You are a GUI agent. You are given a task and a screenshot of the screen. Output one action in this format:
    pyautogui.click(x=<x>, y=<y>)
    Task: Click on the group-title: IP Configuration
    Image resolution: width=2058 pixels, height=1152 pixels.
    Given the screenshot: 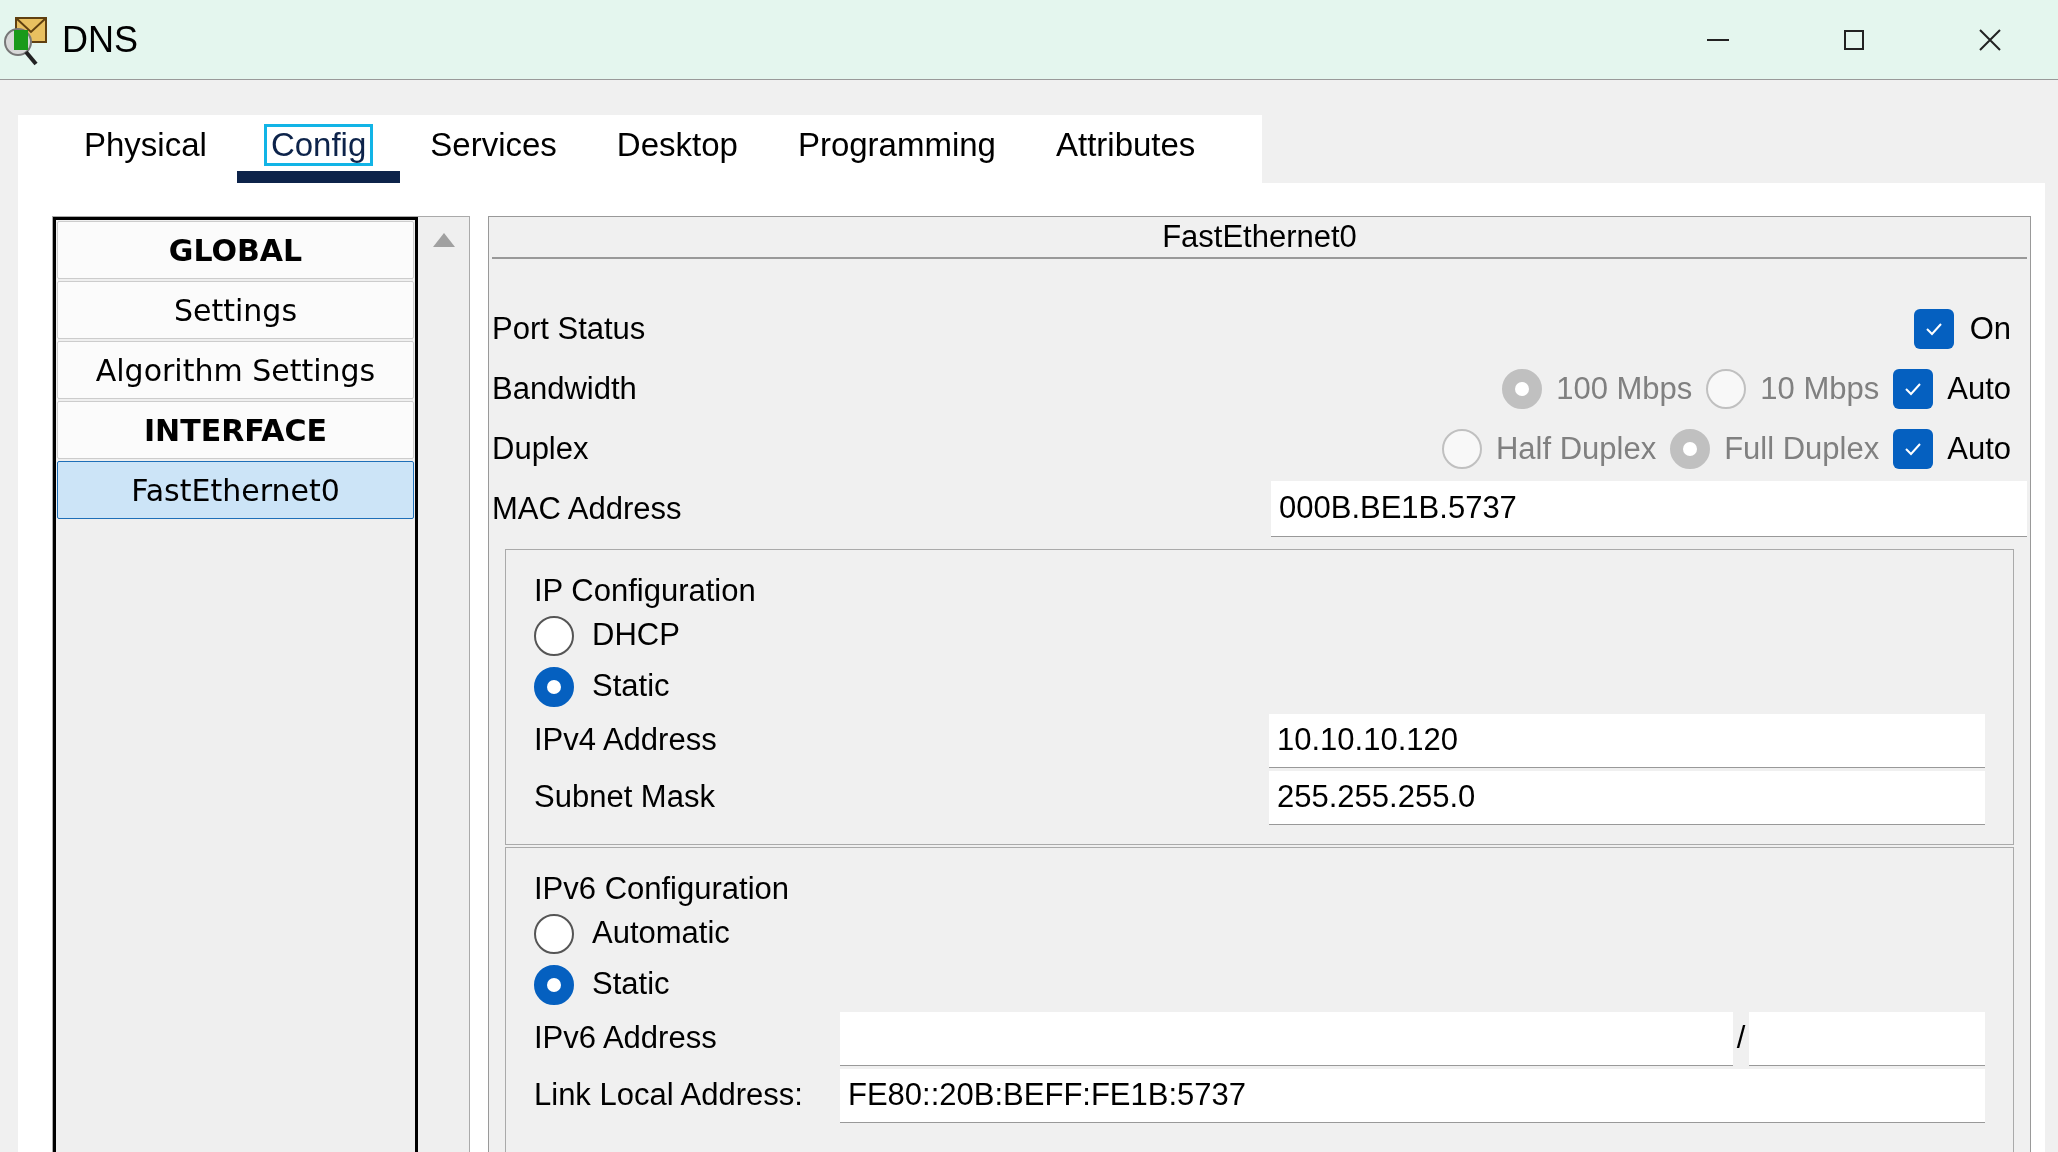 What is the action you would take?
    pyautogui.click(x=645, y=591)
    